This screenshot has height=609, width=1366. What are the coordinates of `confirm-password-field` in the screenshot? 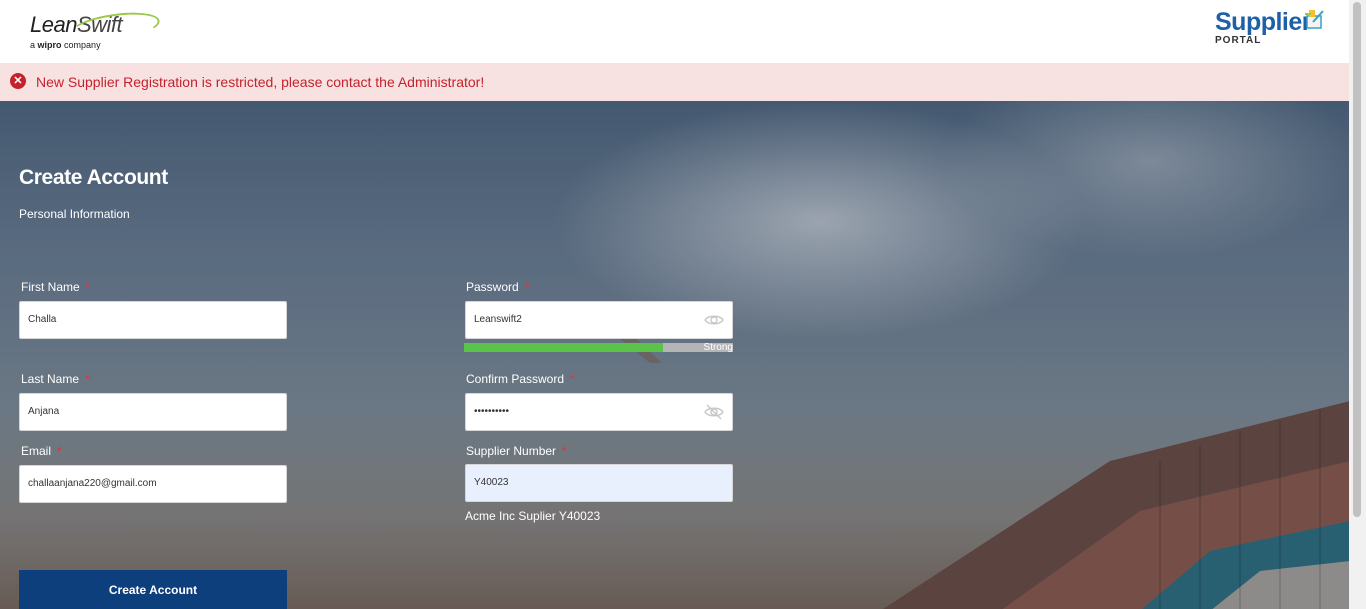 It's located at (599, 412).